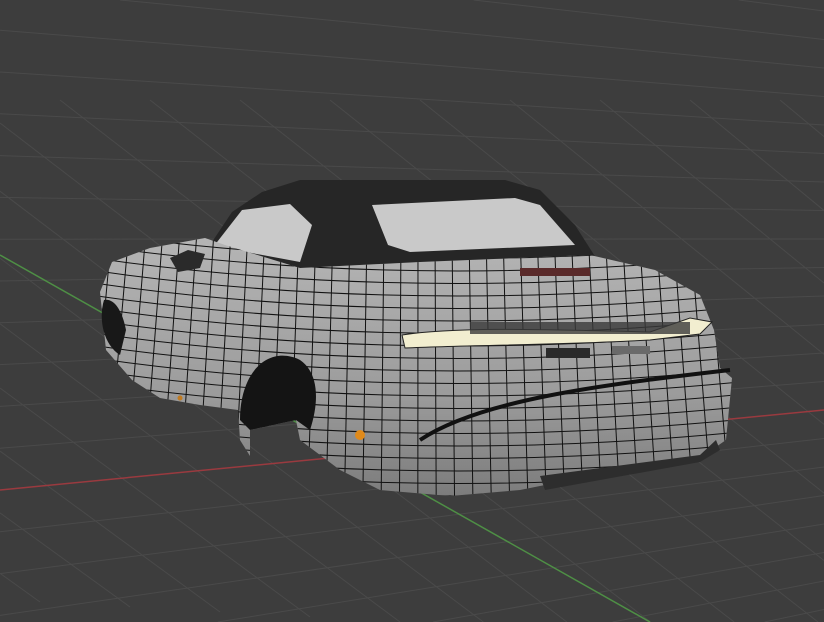 This screenshot has height=622, width=824. I want to click on side-marker-light, so click(360, 435).